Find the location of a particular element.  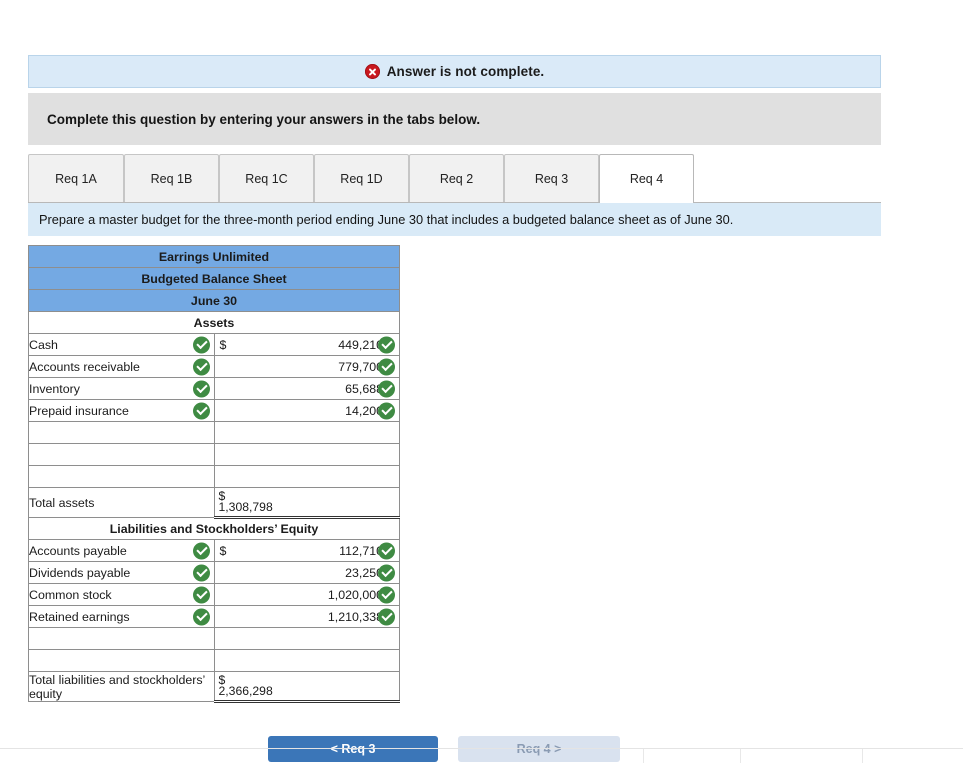

equity-value-cell-3: 1,210,338 is located at coordinates (306, 616).